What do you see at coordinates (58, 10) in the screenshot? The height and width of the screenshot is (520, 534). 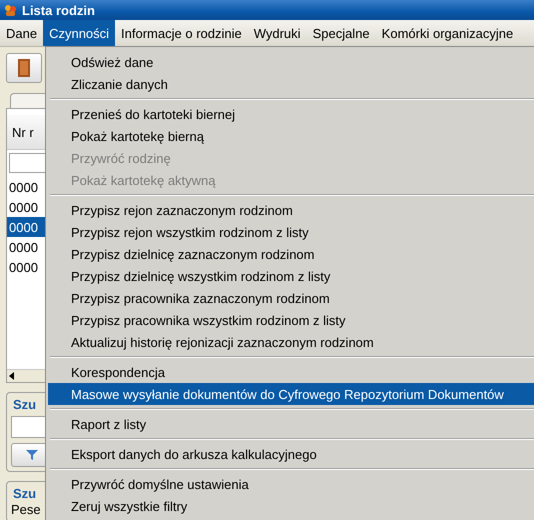 I see `window-title: Lista rodzin` at bounding box center [58, 10].